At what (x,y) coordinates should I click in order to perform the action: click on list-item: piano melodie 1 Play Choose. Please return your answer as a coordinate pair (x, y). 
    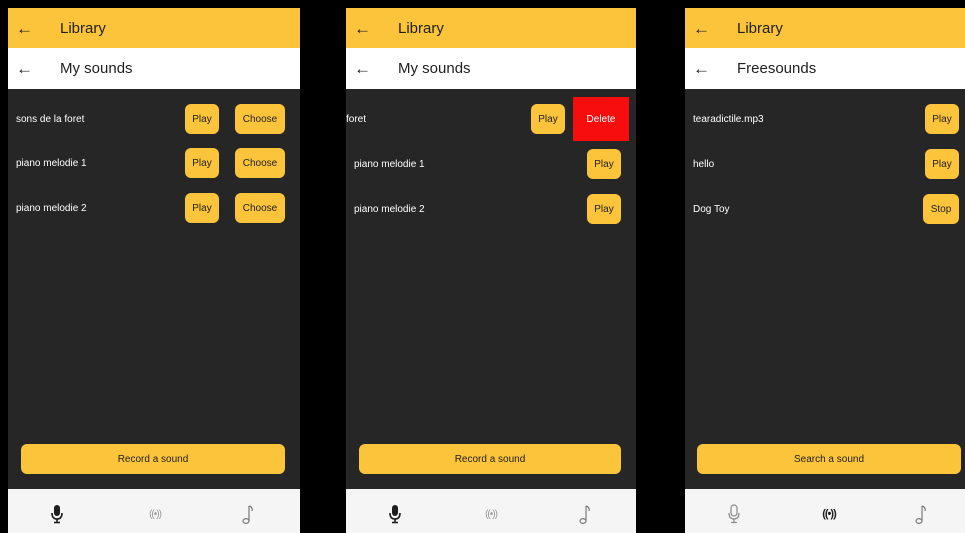
    Looking at the image, I should click on (154, 163).